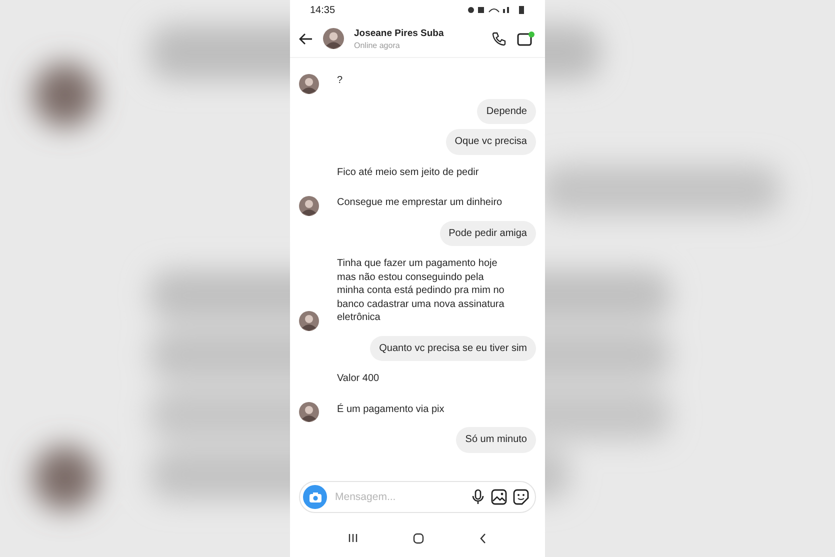 The image size is (835, 557). What do you see at coordinates (483, 538) in the screenshot?
I see `back-nav-button` at bounding box center [483, 538].